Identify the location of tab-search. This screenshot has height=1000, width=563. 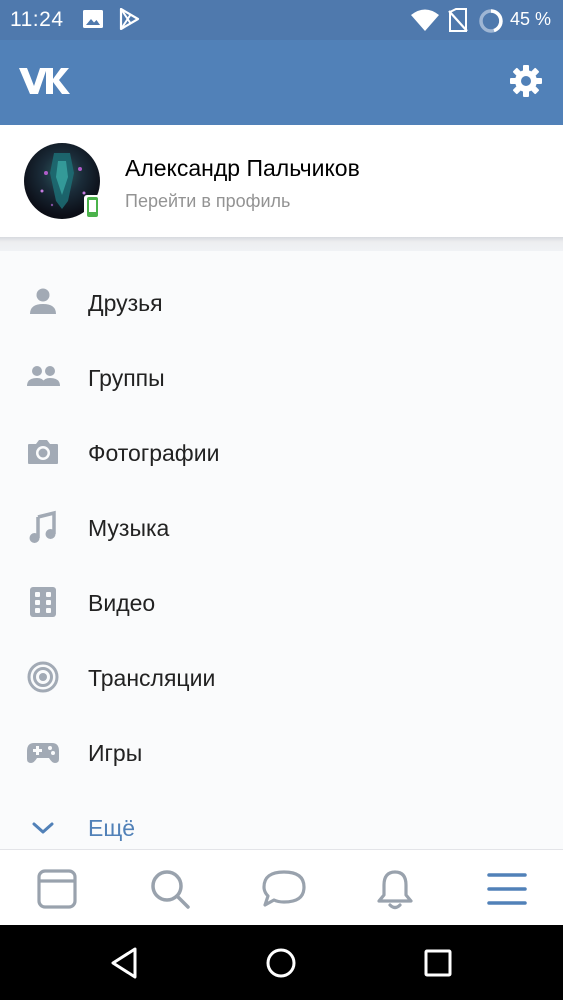
(169, 888).